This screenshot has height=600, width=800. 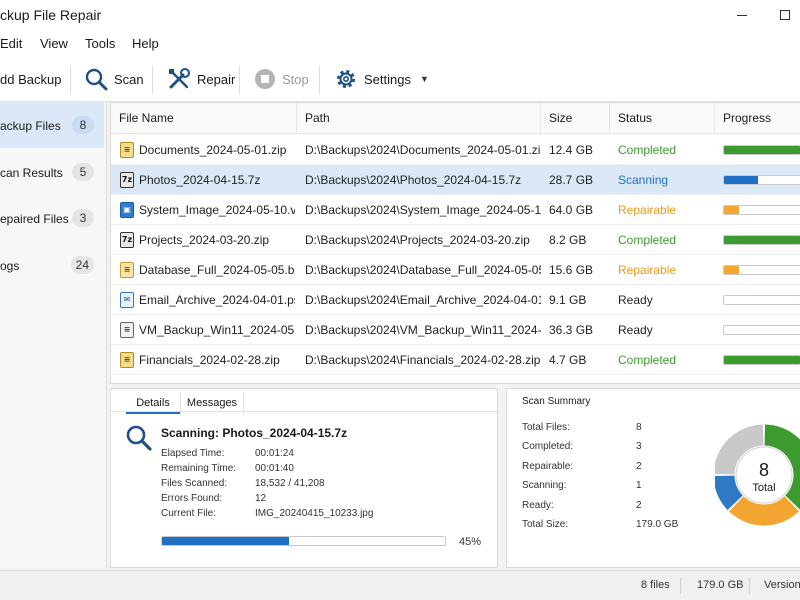 I want to click on file-name-cell: Email_Archive_2024-04-01.pst, so click(x=217, y=300).